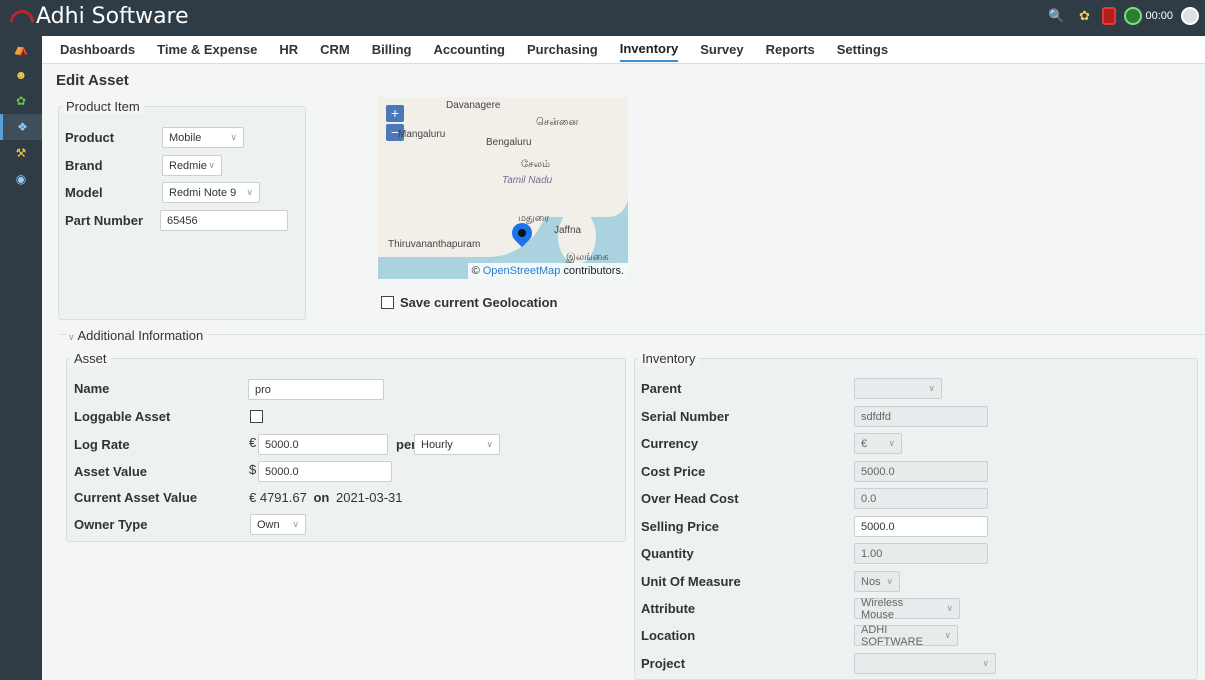 This screenshot has height=680, width=1205. What do you see at coordinates (649, 49) in the screenshot?
I see `nav-inventory: Inventory` at bounding box center [649, 49].